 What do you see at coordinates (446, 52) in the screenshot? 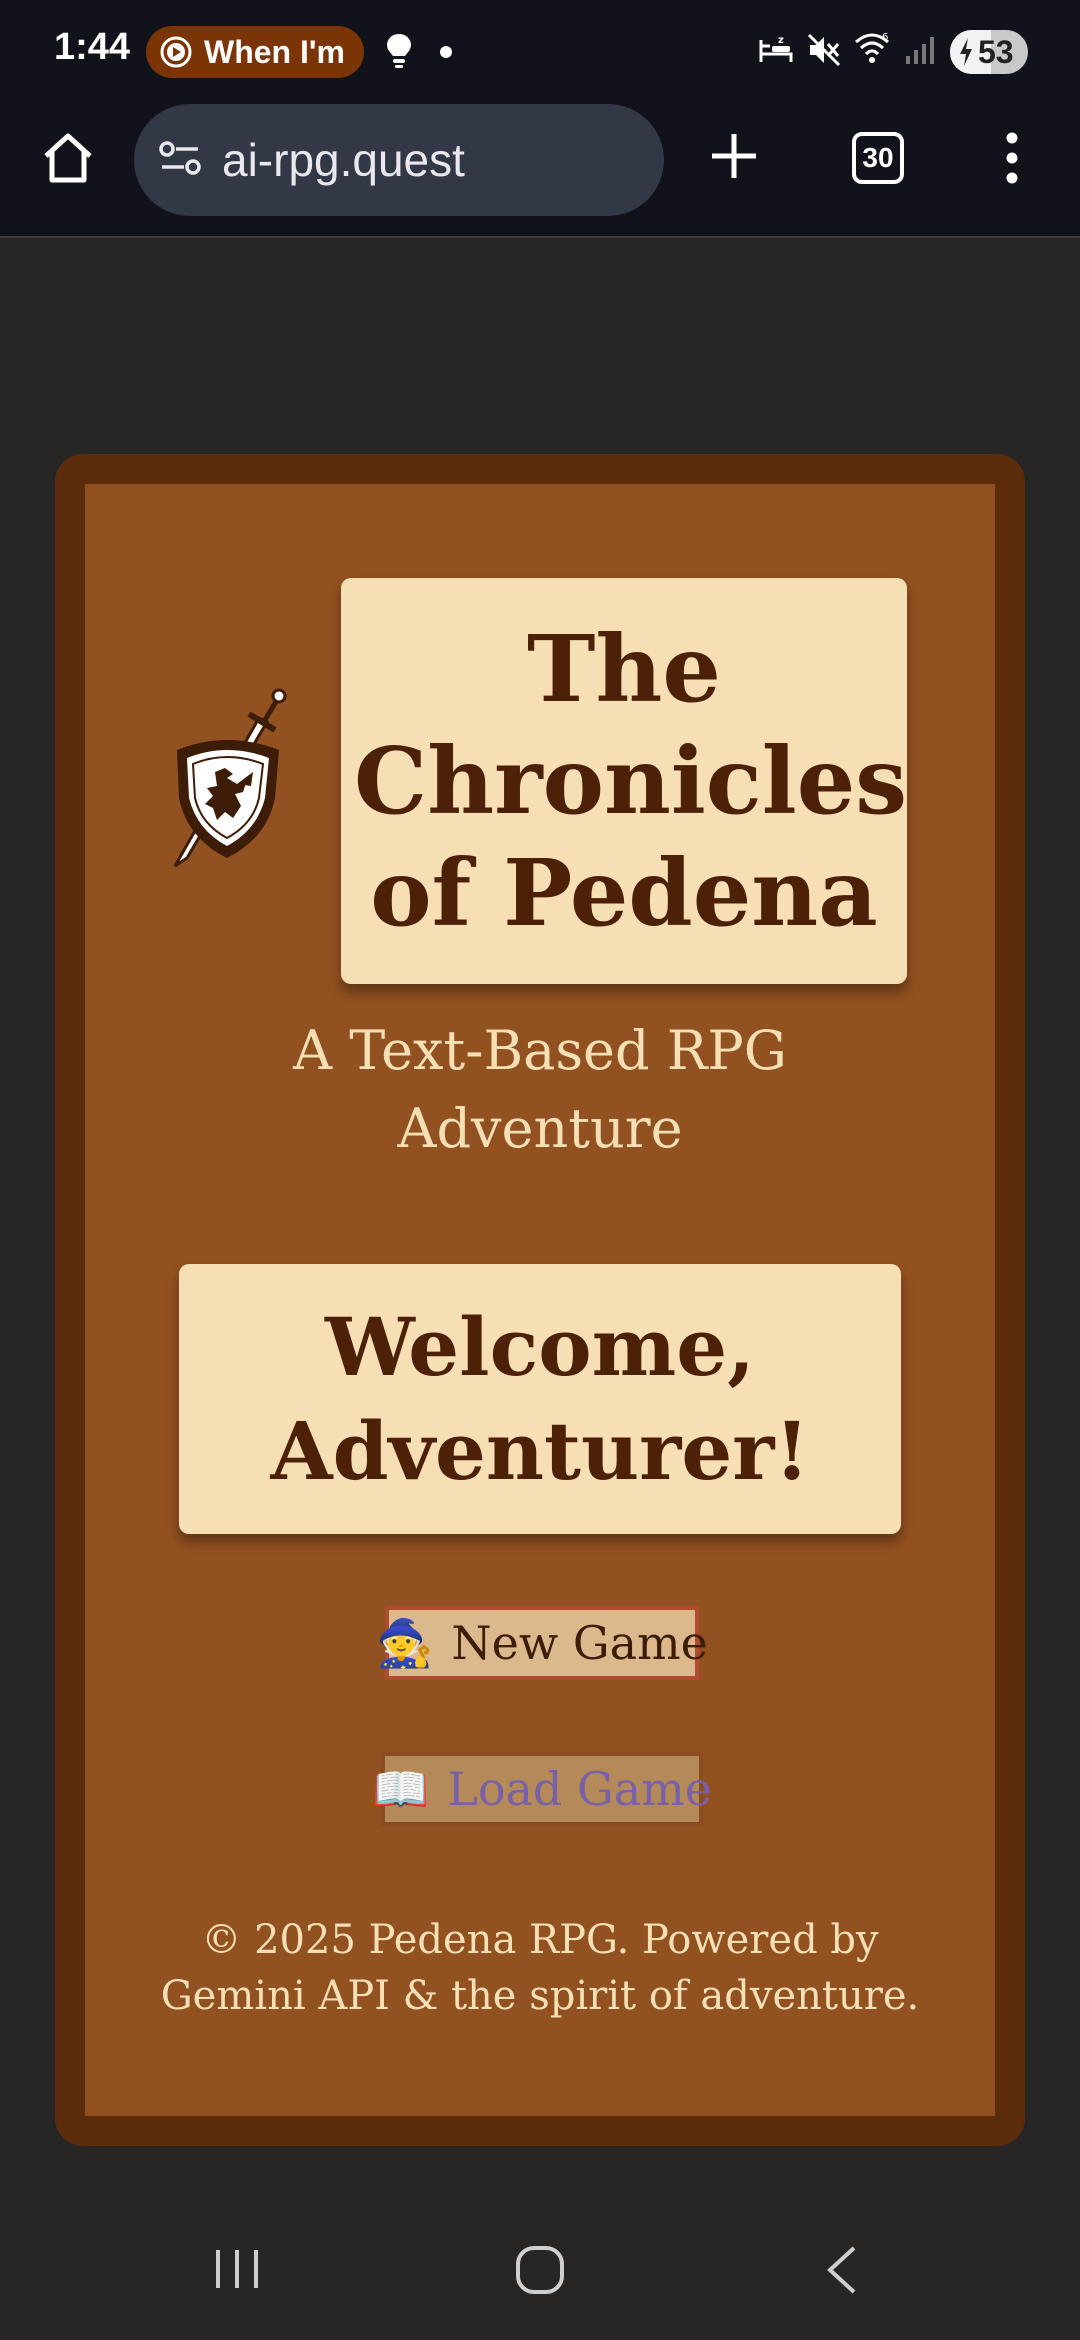
I see `dot-icon` at bounding box center [446, 52].